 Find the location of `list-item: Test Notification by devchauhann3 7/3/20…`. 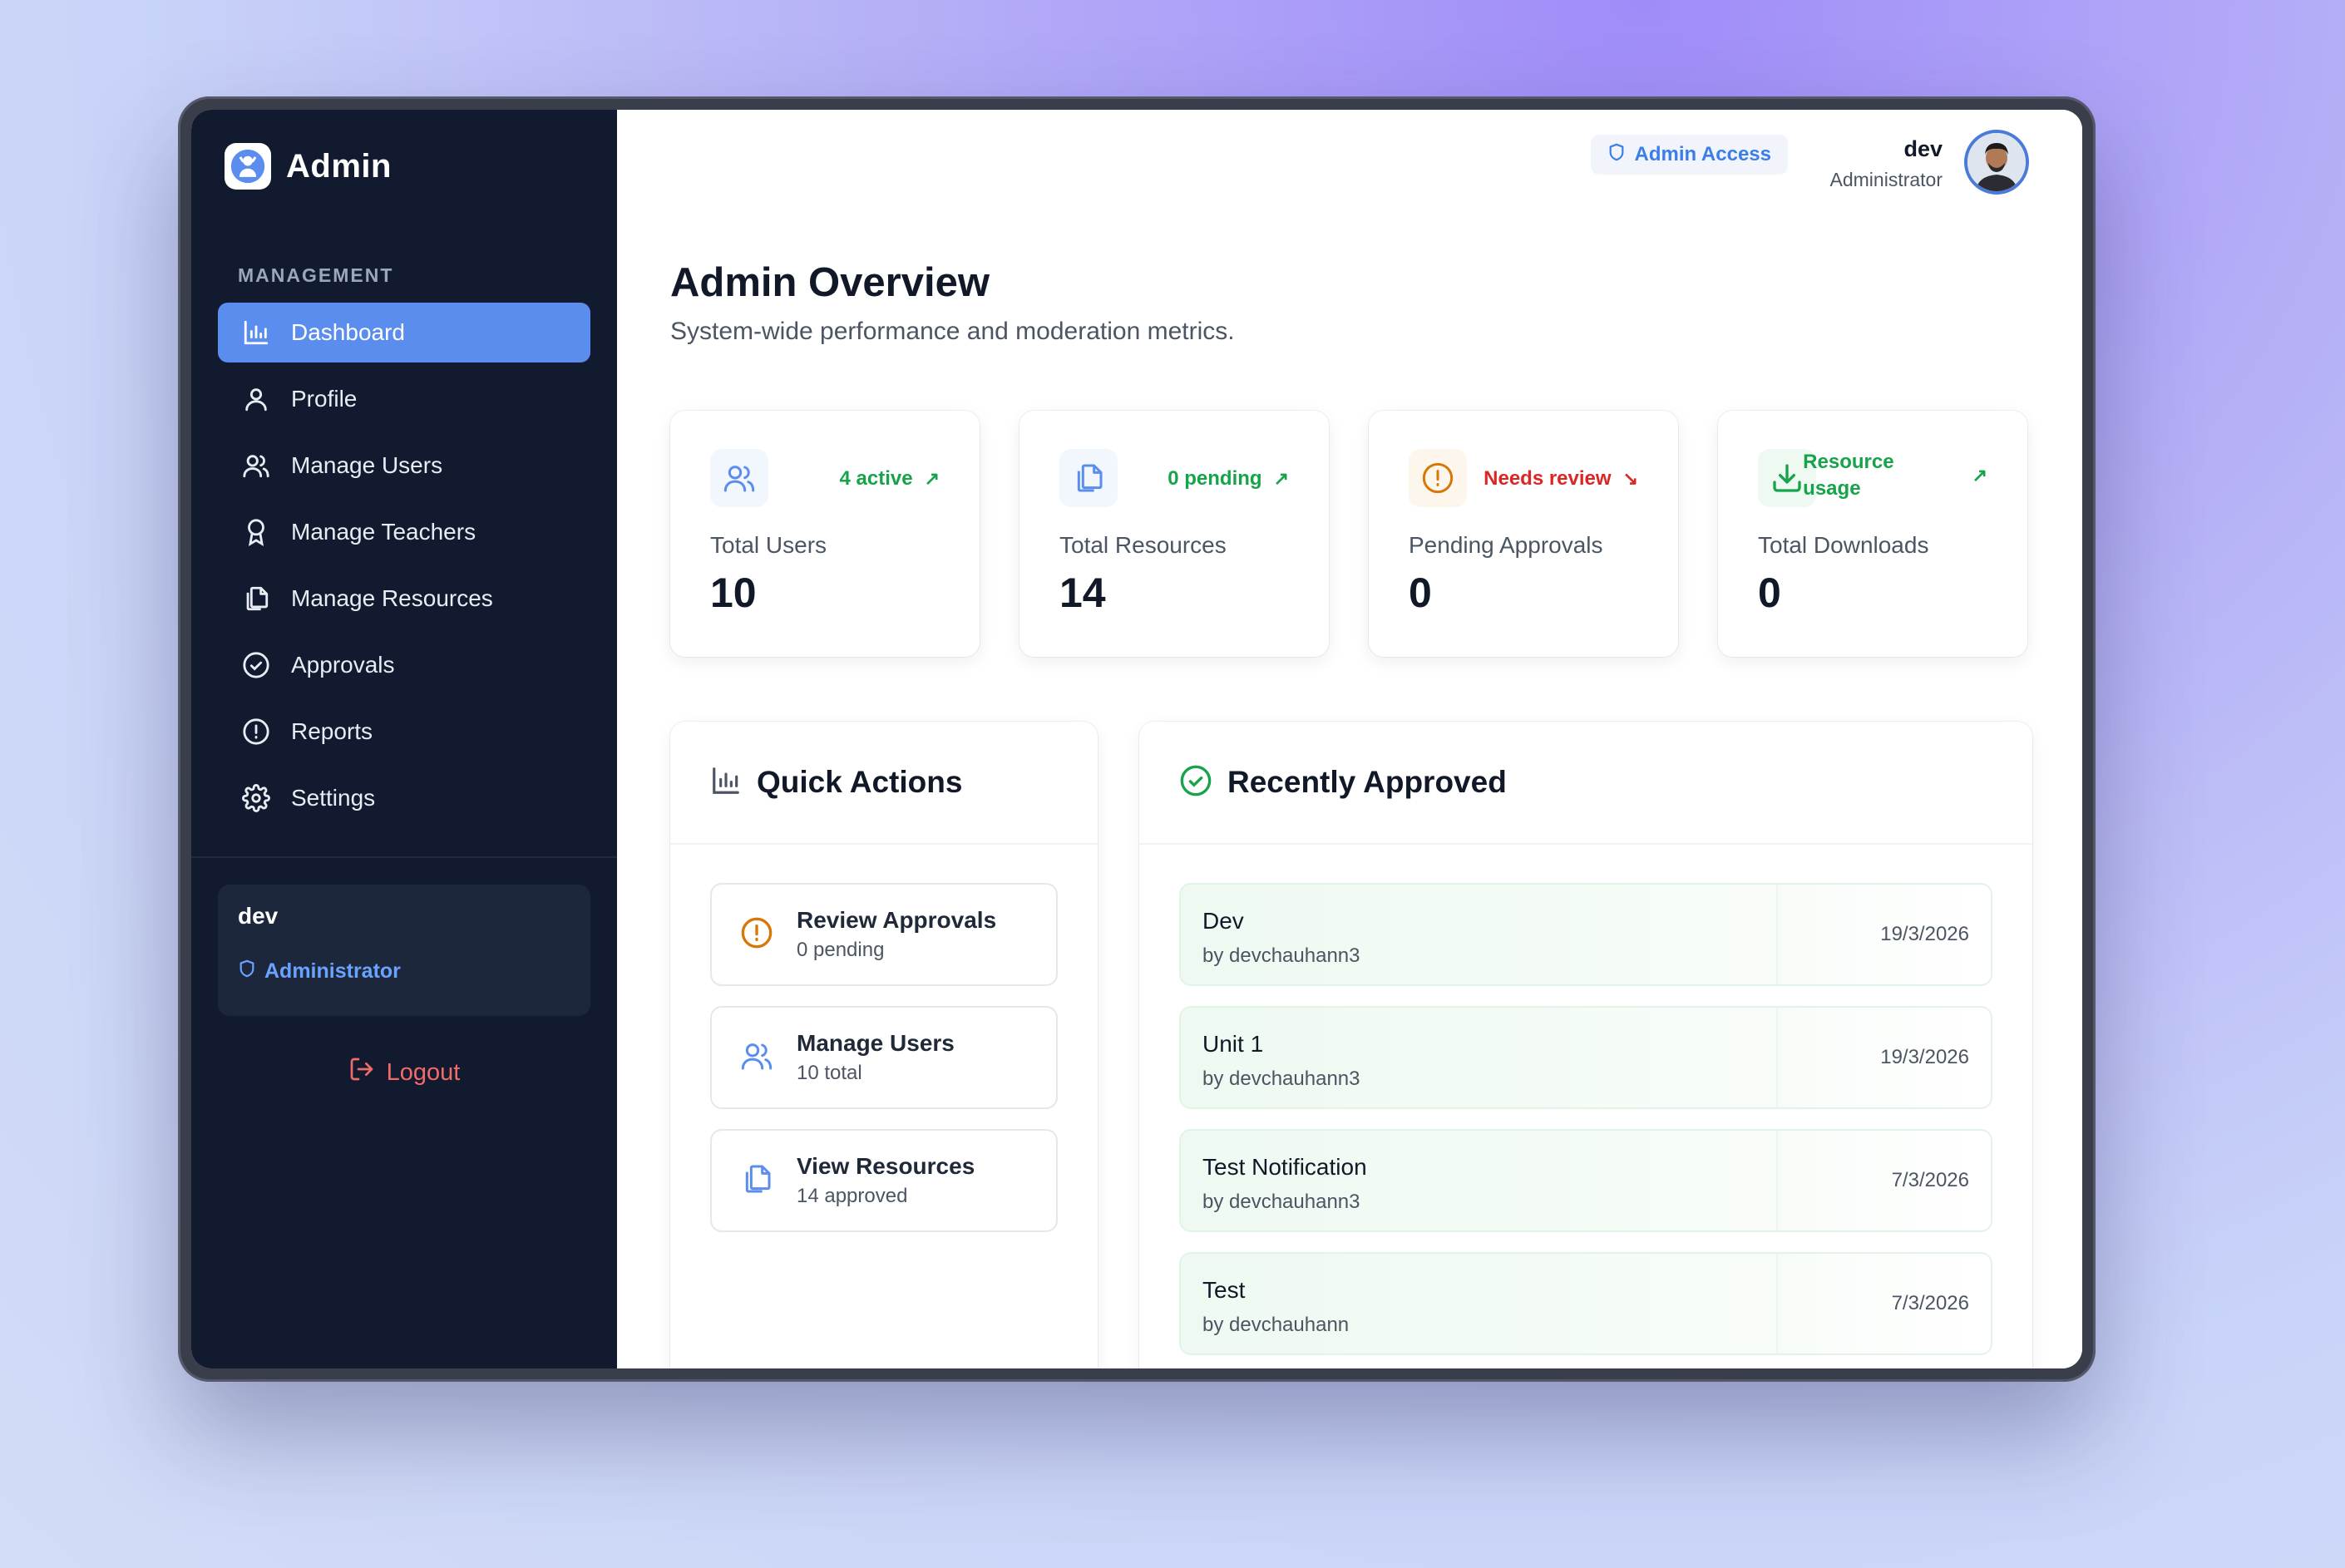

list-item: Test Notification by devchauhann3 7/3/20… is located at coordinates (1586, 1180).